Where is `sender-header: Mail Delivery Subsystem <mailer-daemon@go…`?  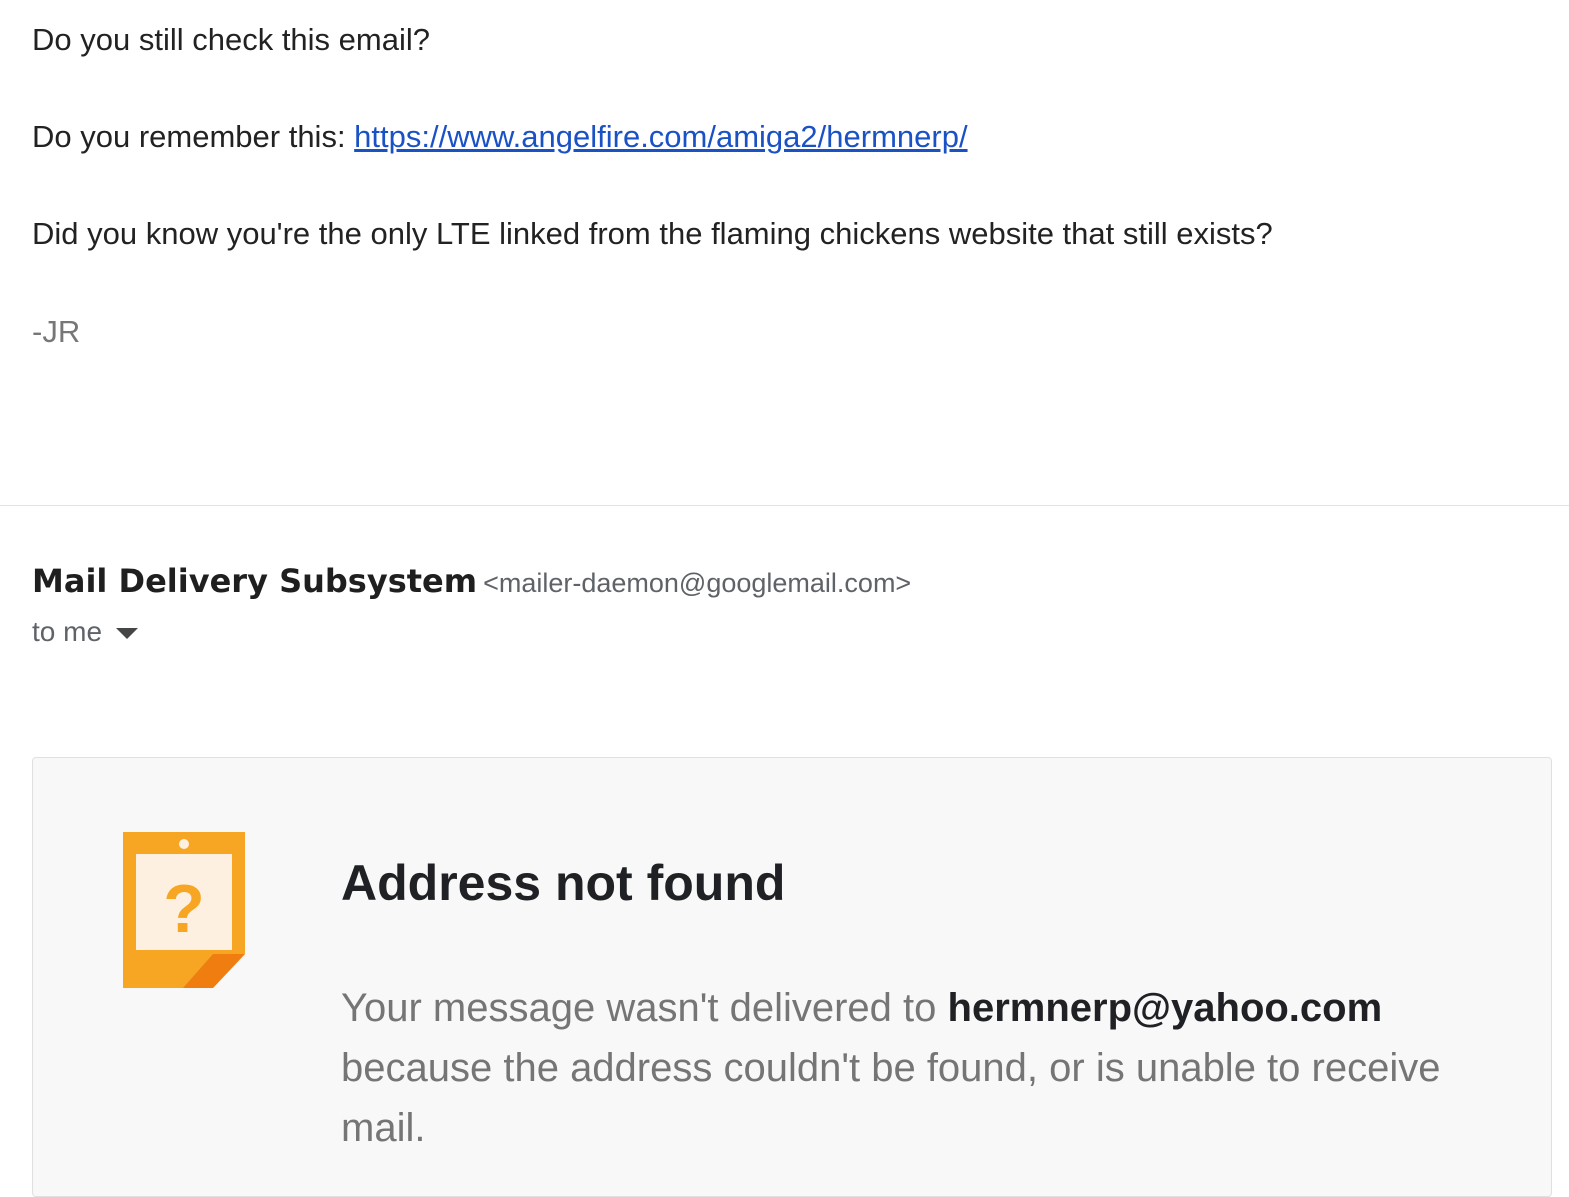
sender-header: Mail Delivery Subsystem <mailer-daemon@go… is located at coordinates (471, 584).